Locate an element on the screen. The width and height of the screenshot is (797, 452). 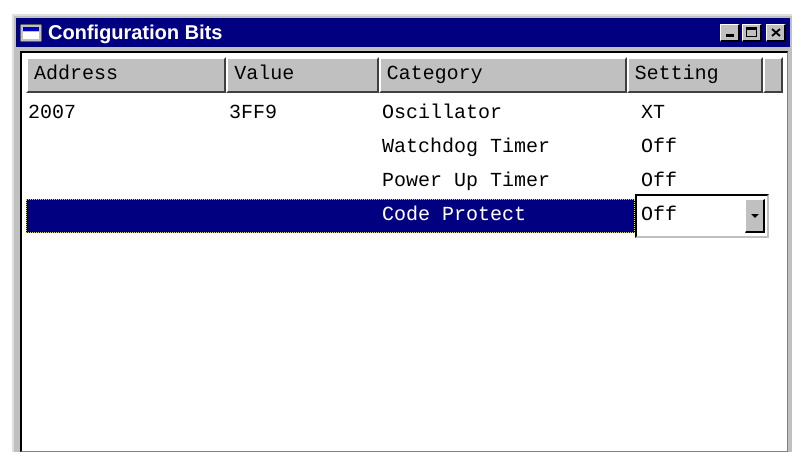
column-header: Address is located at coordinates (126, 75).